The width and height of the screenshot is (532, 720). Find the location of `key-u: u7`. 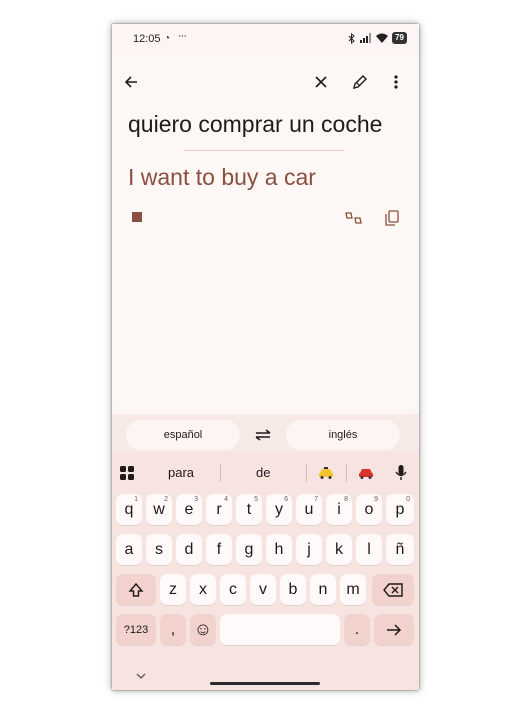

key-u: u7 is located at coordinates (309, 509).